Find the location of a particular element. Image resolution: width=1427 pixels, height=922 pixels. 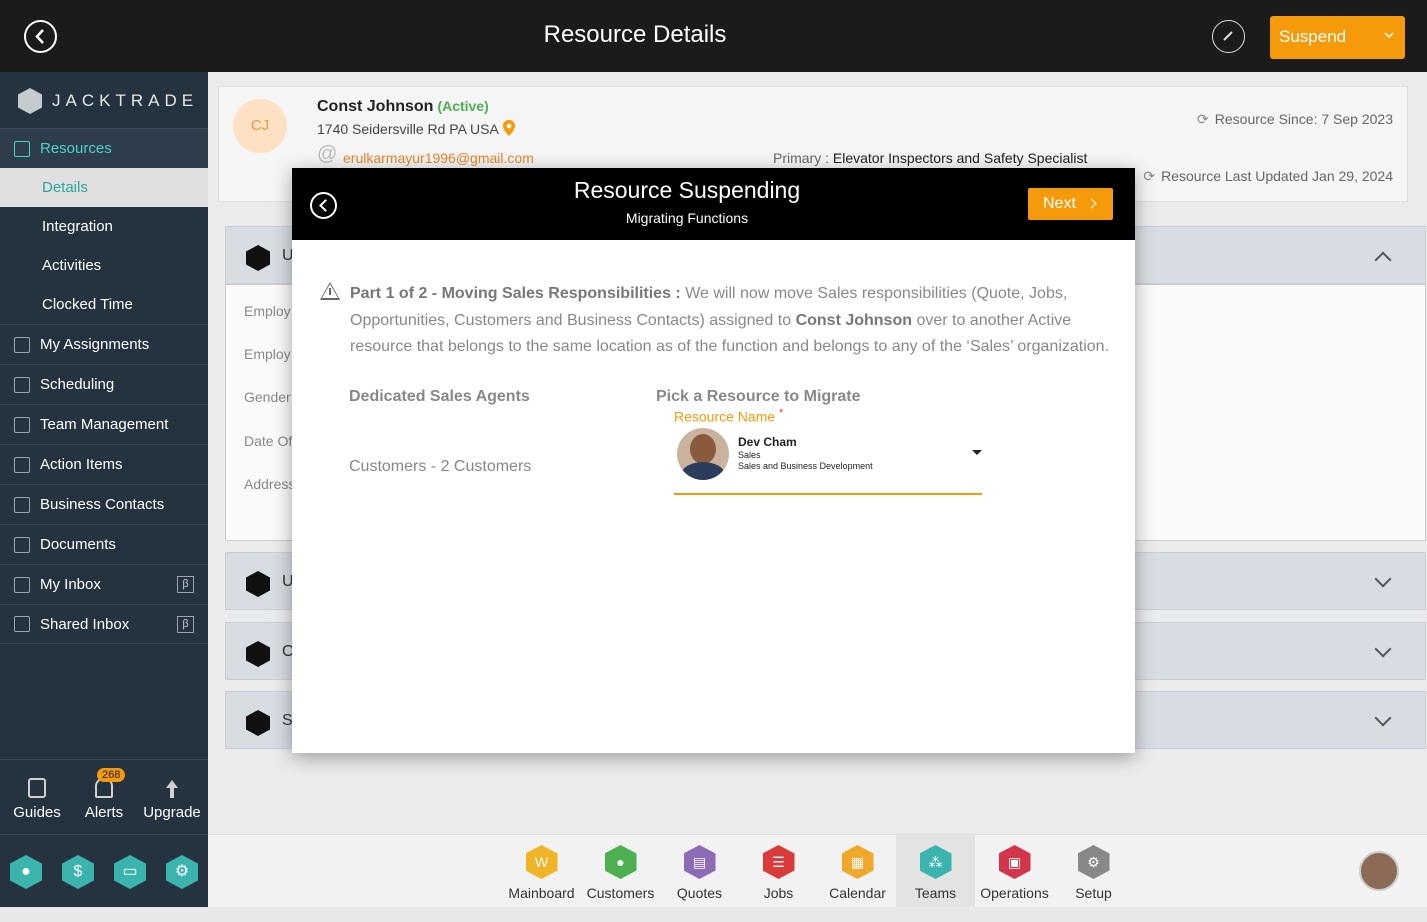

nav-operations: ▣ Operations is located at coordinates (1014, 871).